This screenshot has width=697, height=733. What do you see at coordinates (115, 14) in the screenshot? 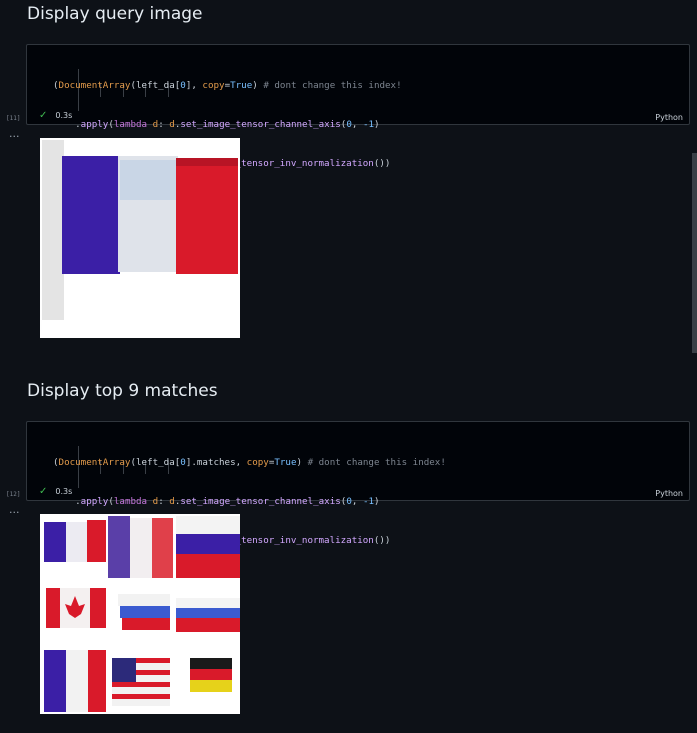
I see `markdown-heading-query: Display query image` at bounding box center [115, 14].